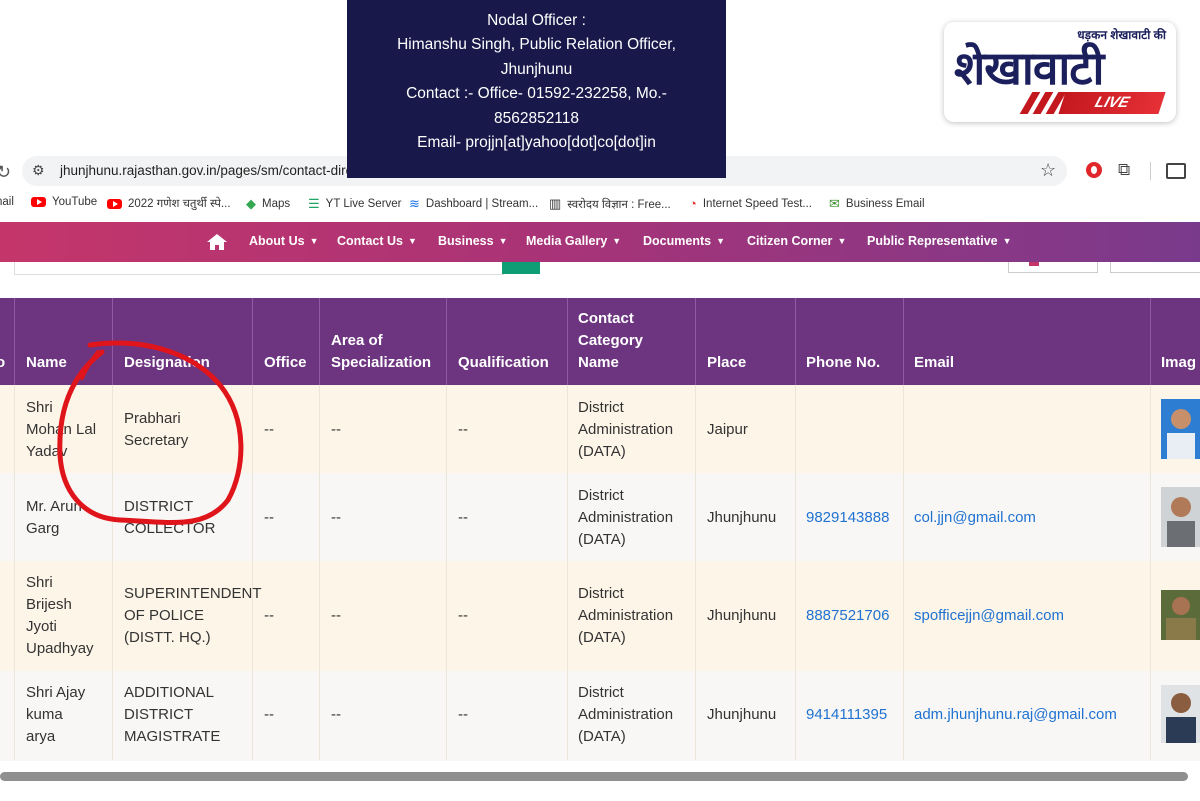  Describe the element at coordinates (834, 203) in the screenshot. I see `mail-icon: ✉` at that location.